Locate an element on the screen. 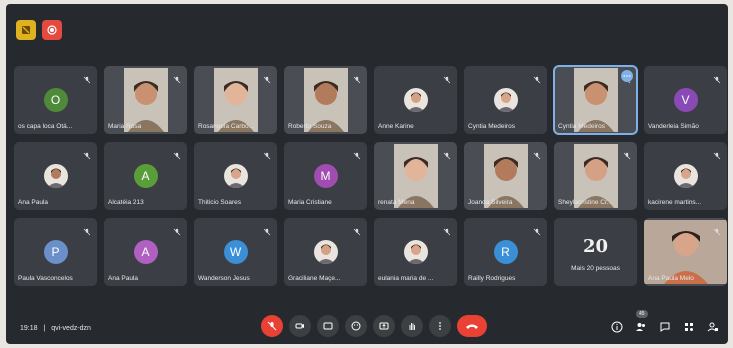  hang-up-icon is located at coordinates (472, 326).